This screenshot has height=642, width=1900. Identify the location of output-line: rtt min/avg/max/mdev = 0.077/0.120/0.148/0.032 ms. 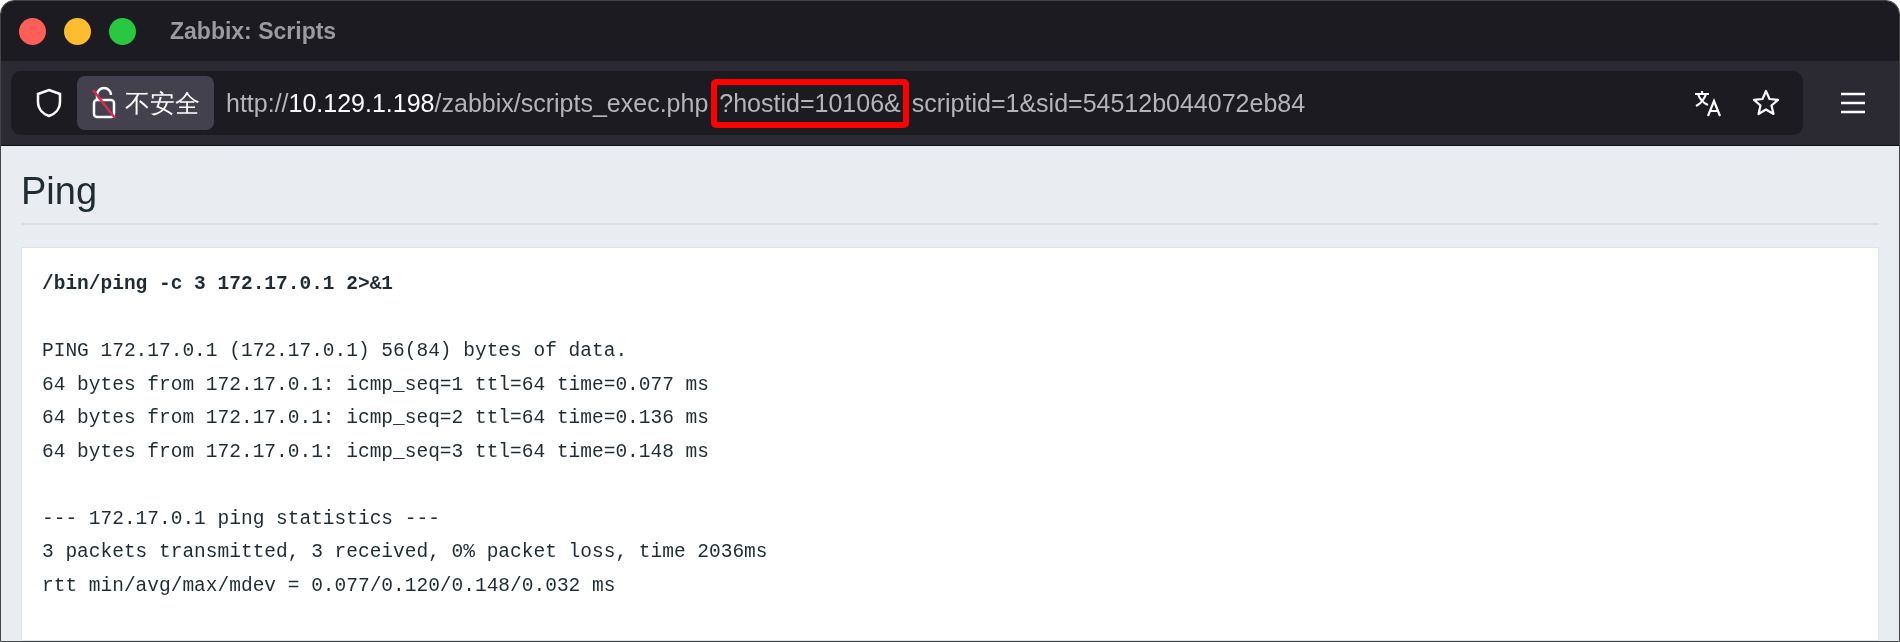
(329, 586).